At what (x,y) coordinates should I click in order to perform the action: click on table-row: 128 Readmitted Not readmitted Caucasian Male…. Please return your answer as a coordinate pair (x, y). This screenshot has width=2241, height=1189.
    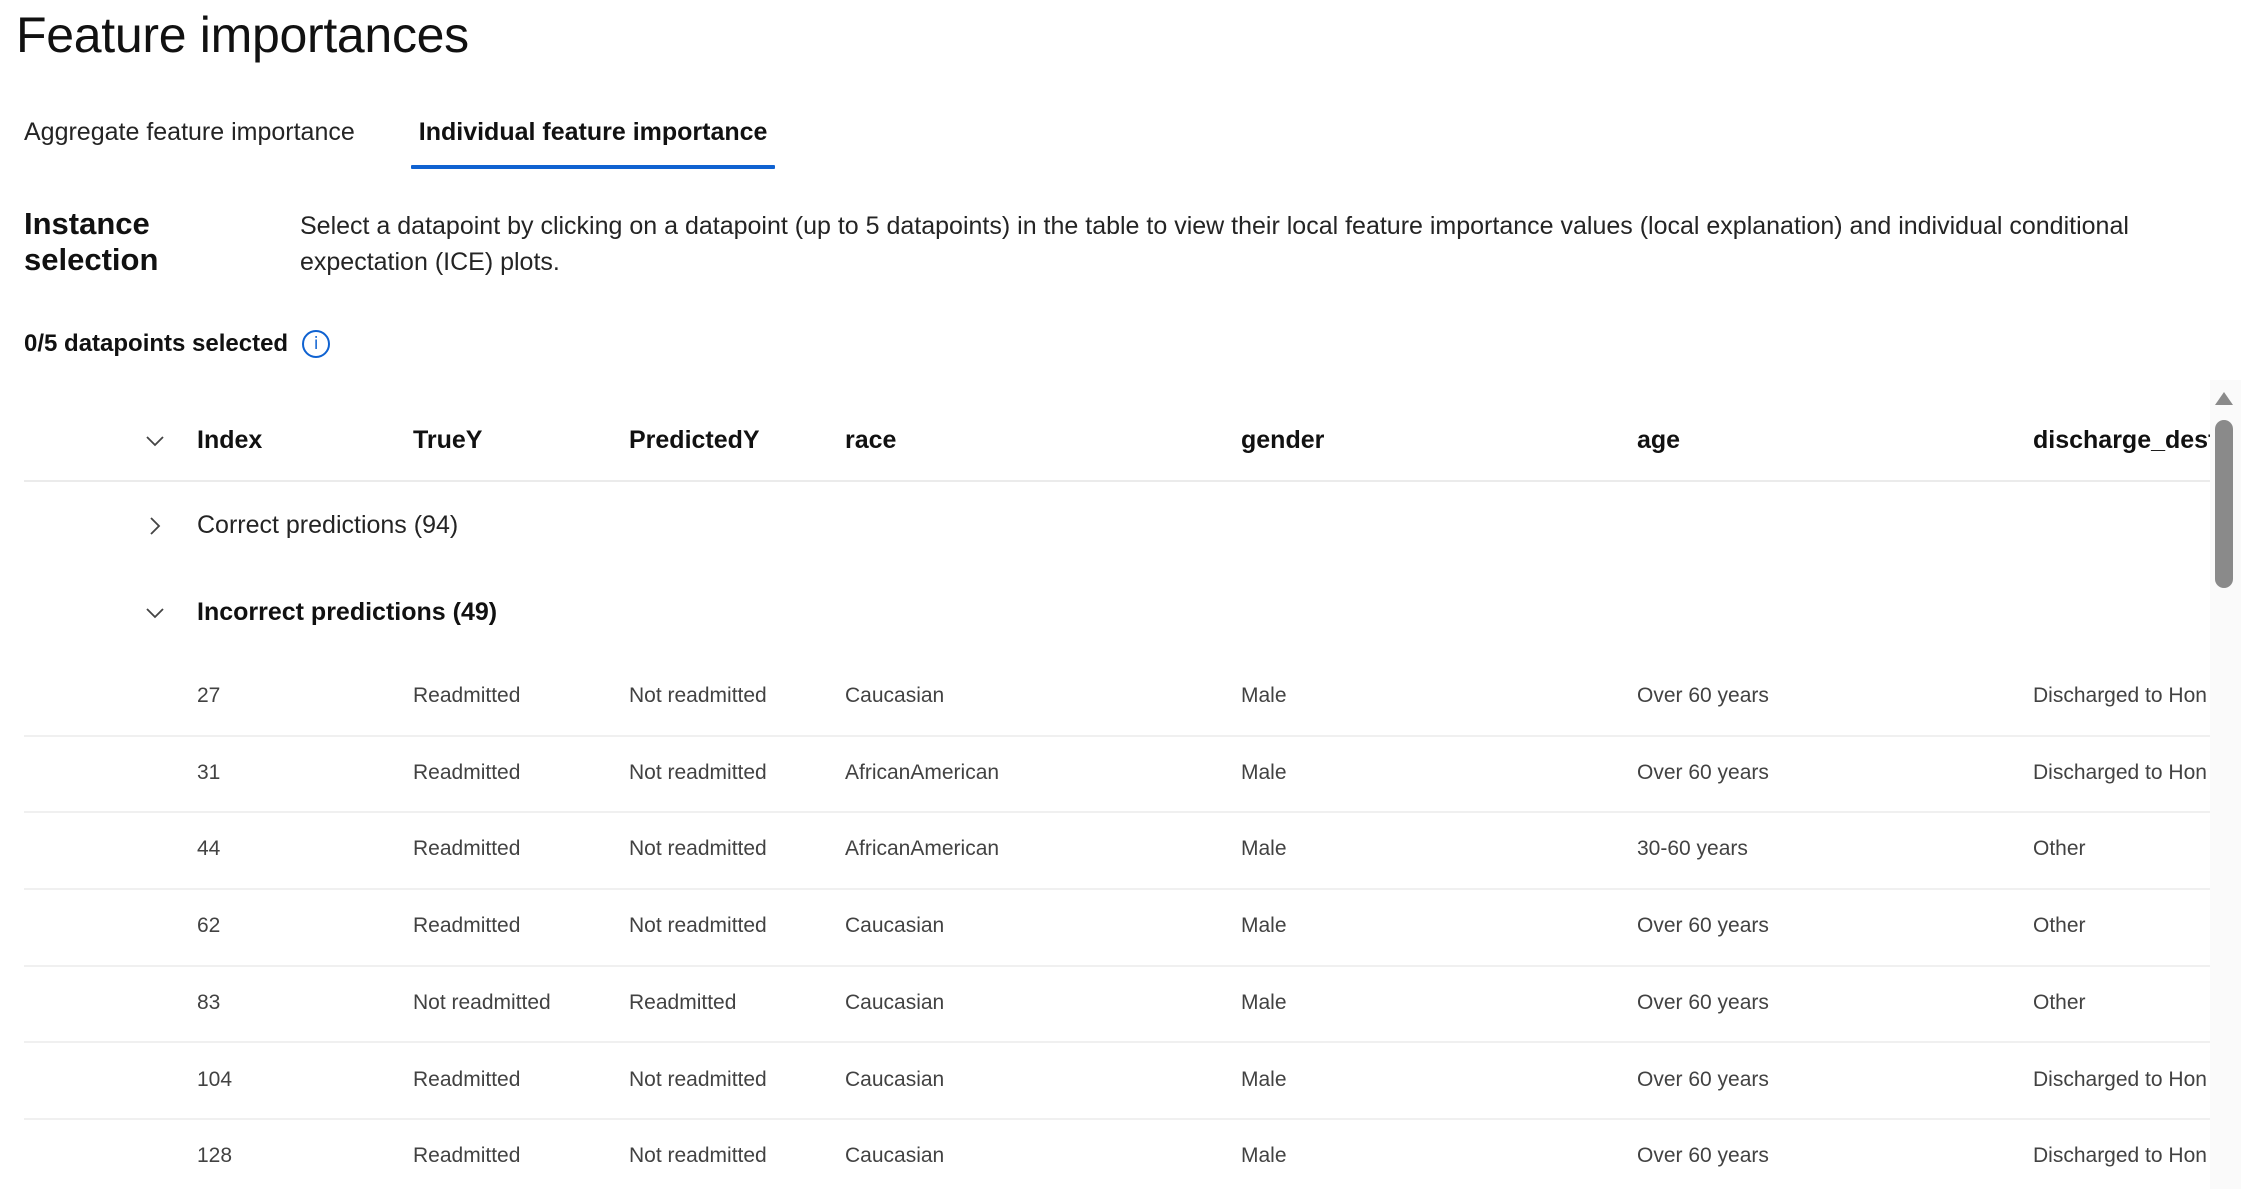
    Looking at the image, I should click on (1117, 1154).